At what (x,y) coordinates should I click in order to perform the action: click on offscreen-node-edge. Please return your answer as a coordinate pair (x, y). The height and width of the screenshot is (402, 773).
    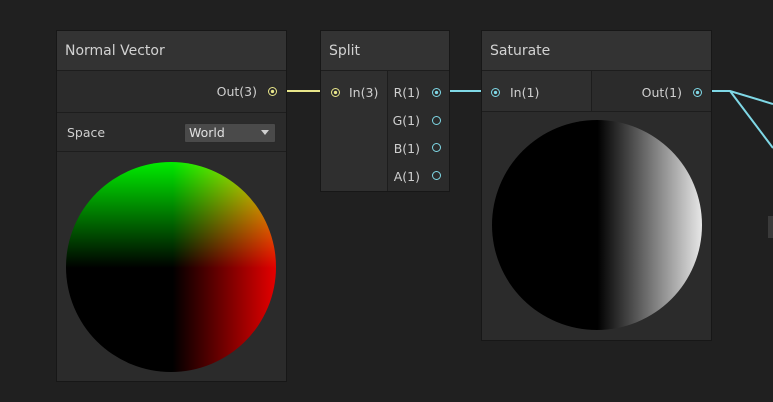
    Looking at the image, I should click on (770, 227).